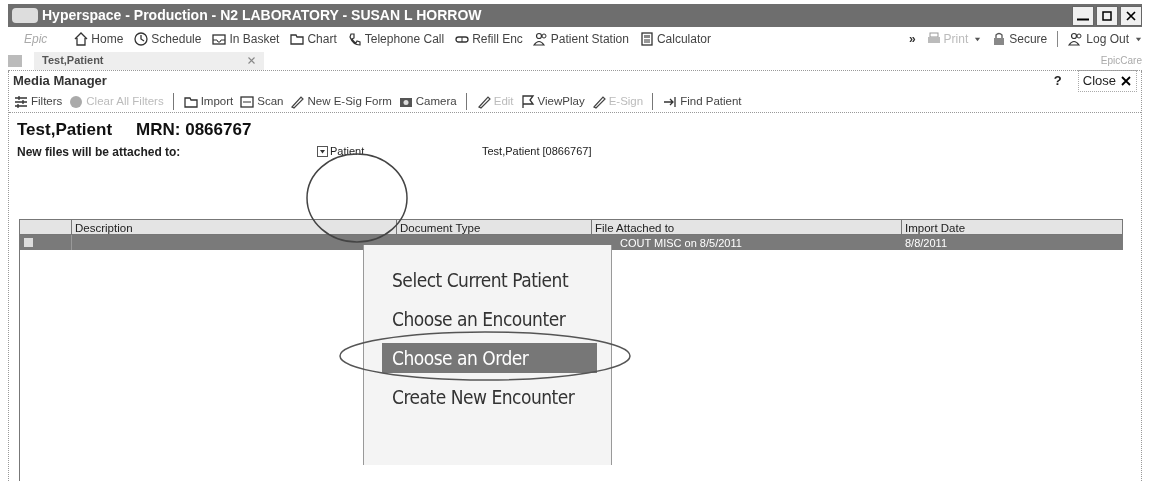  What do you see at coordinates (489, 280) in the screenshot?
I see `menu-item: Select Current Patient` at bounding box center [489, 280].